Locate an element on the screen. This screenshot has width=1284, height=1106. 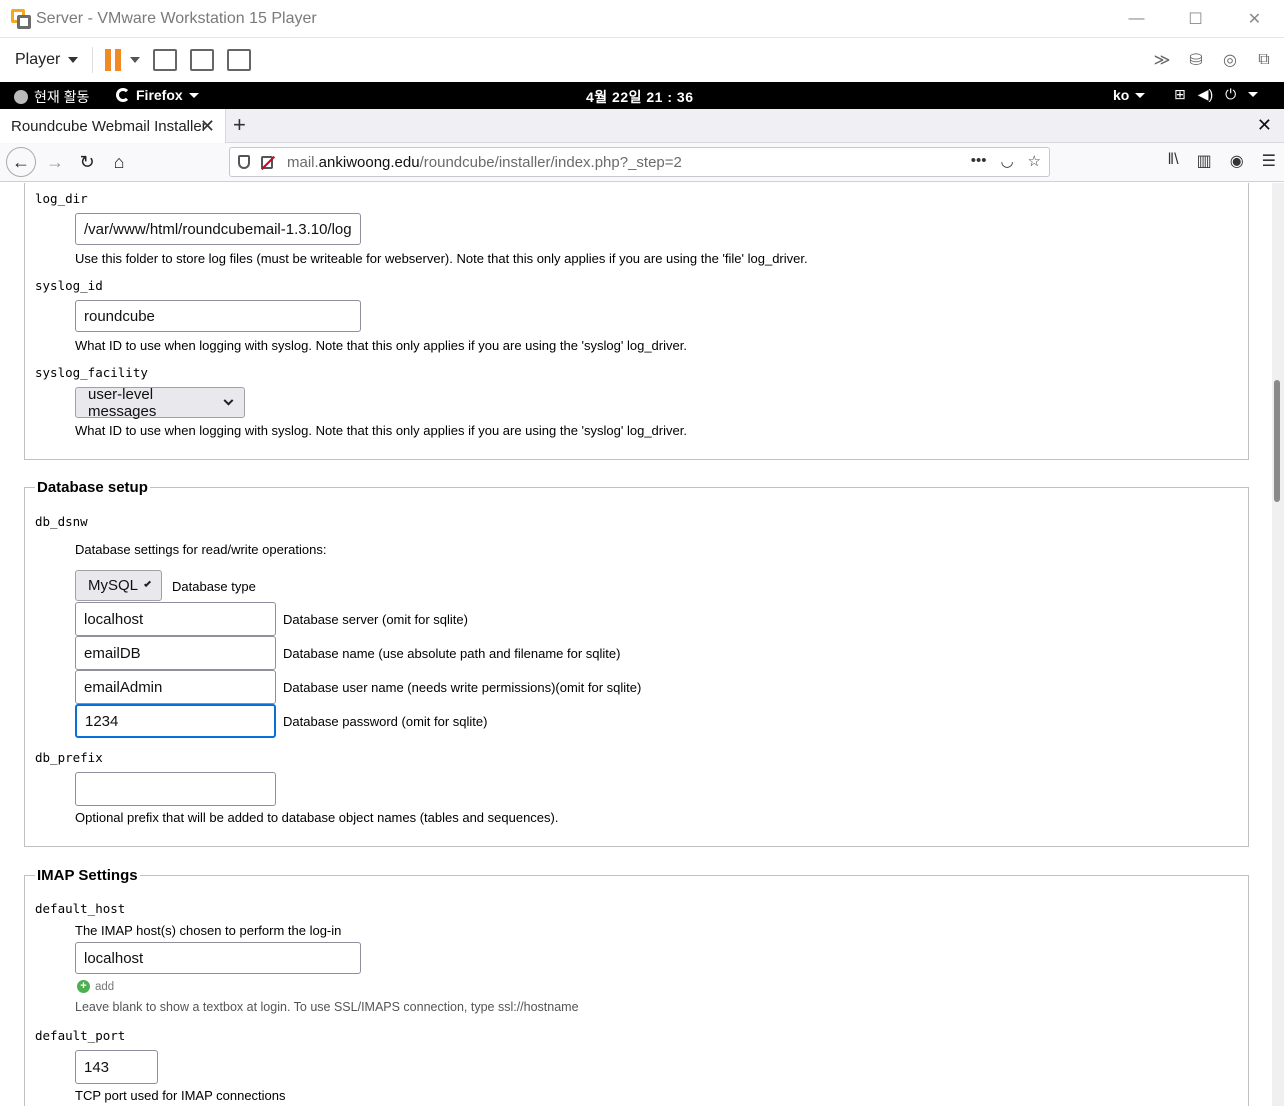
tab-title: Roundcube Webmail Installer is located at coordinates (109, 126).